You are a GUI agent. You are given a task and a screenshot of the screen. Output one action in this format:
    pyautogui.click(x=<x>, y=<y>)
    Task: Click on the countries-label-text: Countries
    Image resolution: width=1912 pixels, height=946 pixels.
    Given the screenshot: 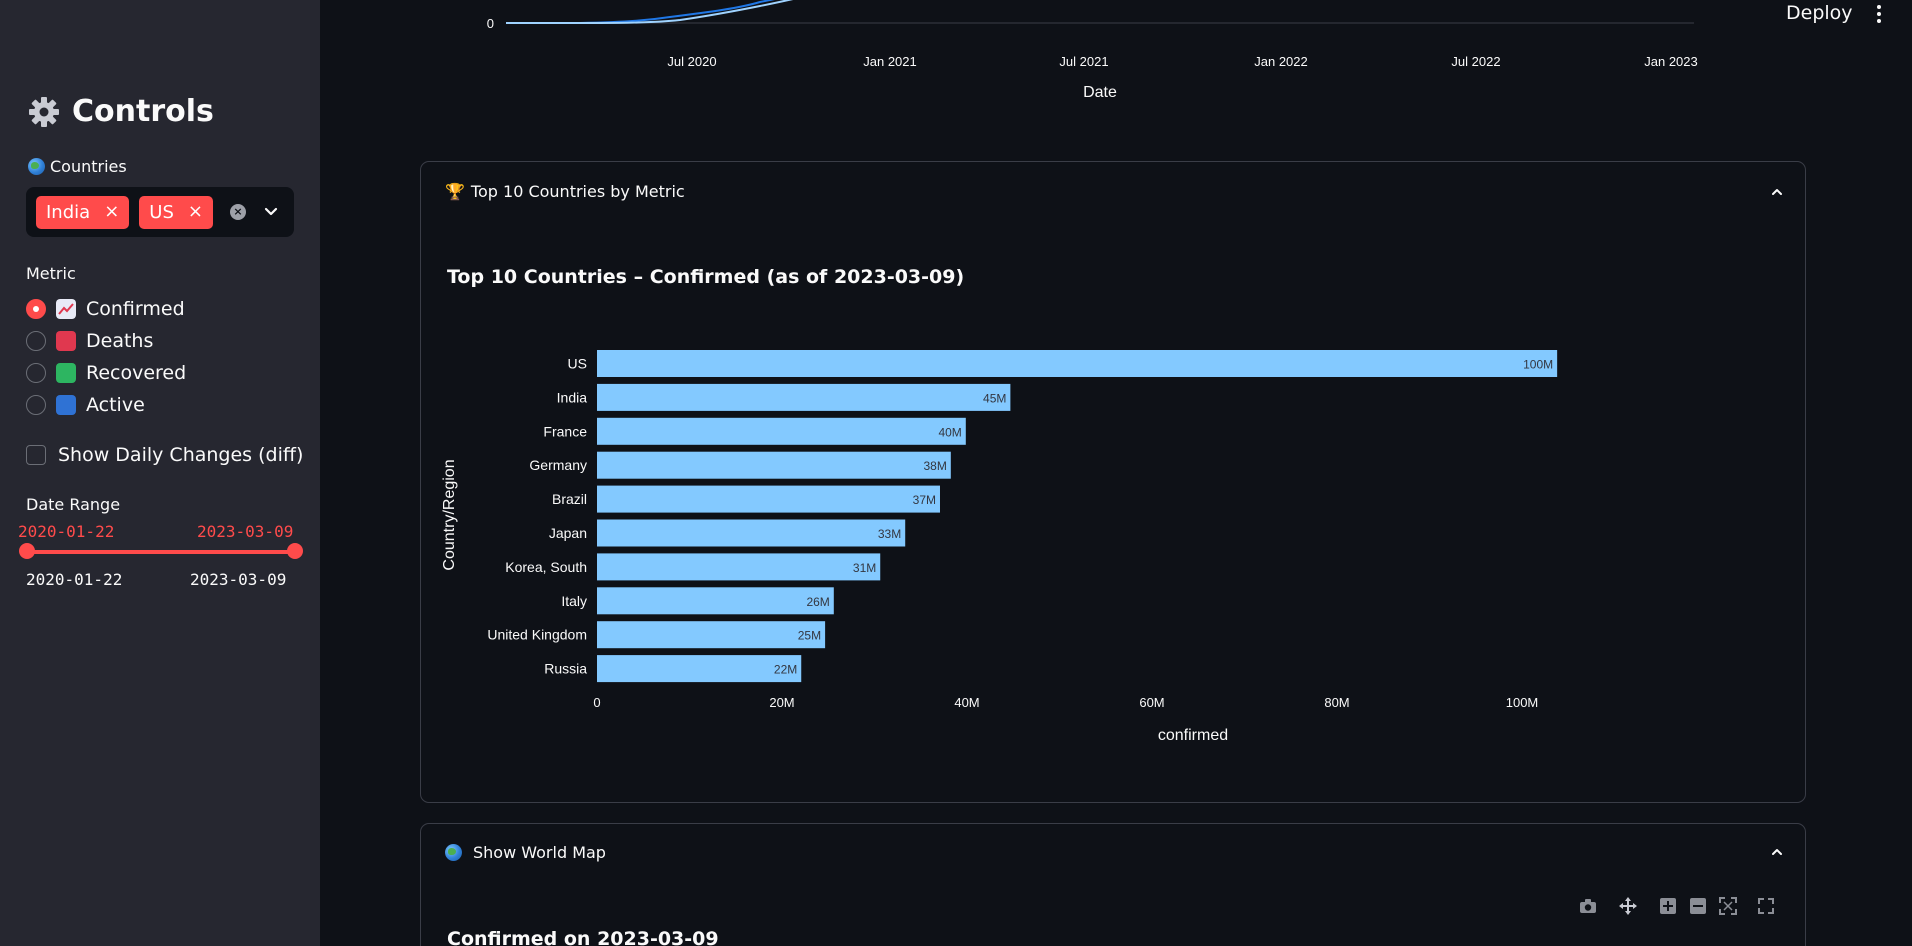 What is the action you would take?
    pyautogui.click(x=88, y=166)
    